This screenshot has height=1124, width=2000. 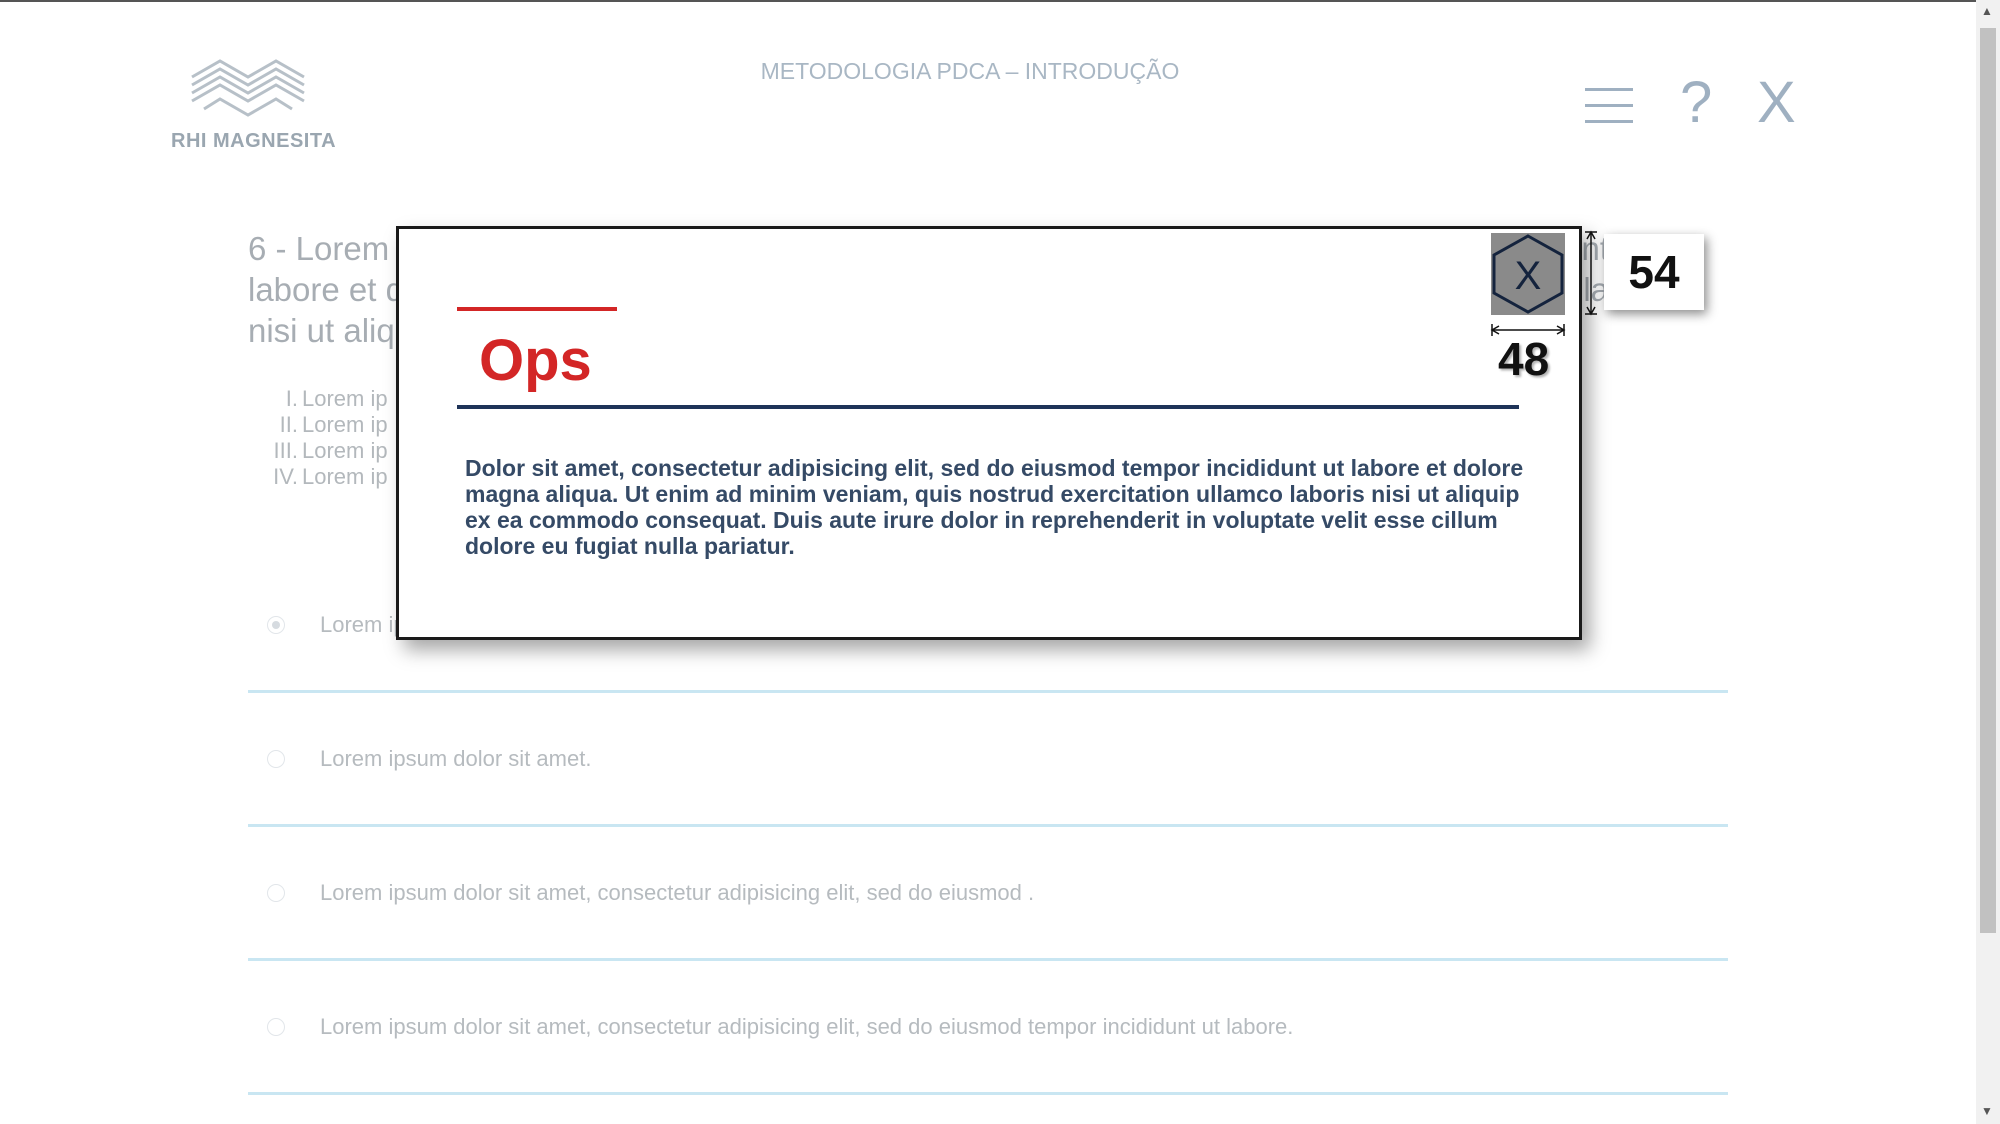 What do you see at coordinates (1696, 103) in the screenshot?
I see `help-button: ?` at bounding box center [1696, 103].